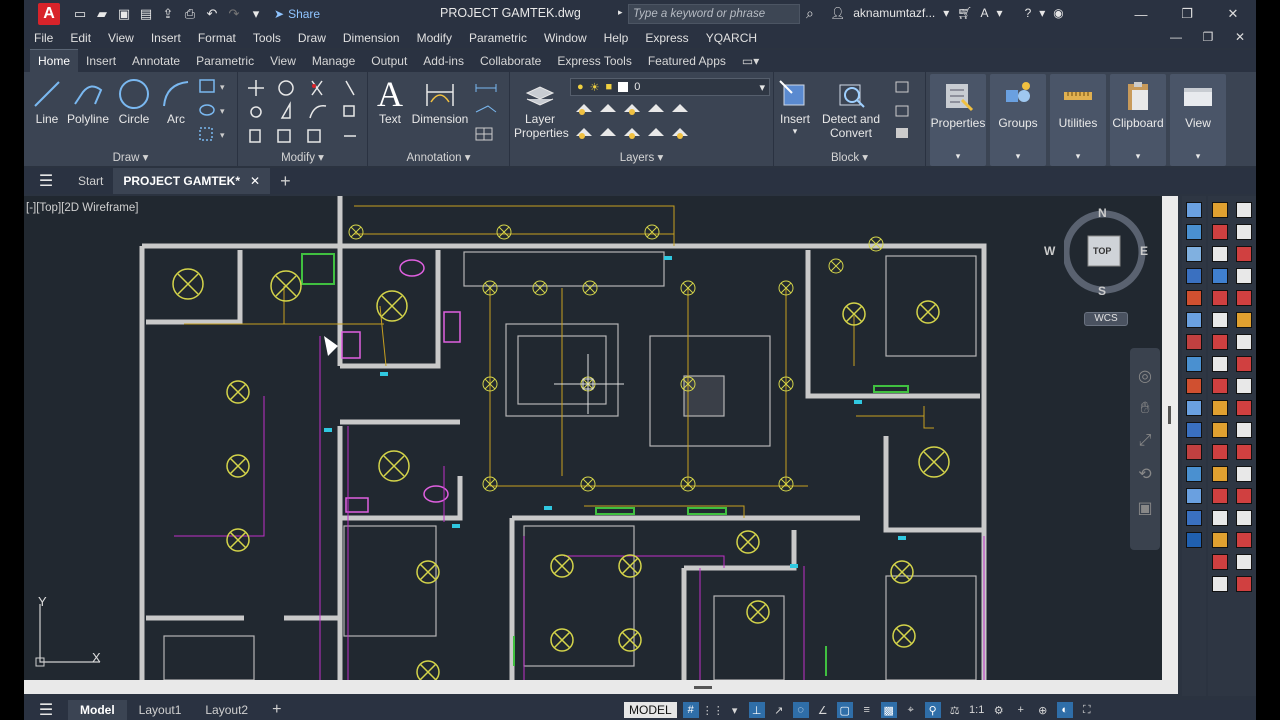  Describe the element at coordinates (1021, 710) in the screenshot. I see `add-icon: +` at that location.